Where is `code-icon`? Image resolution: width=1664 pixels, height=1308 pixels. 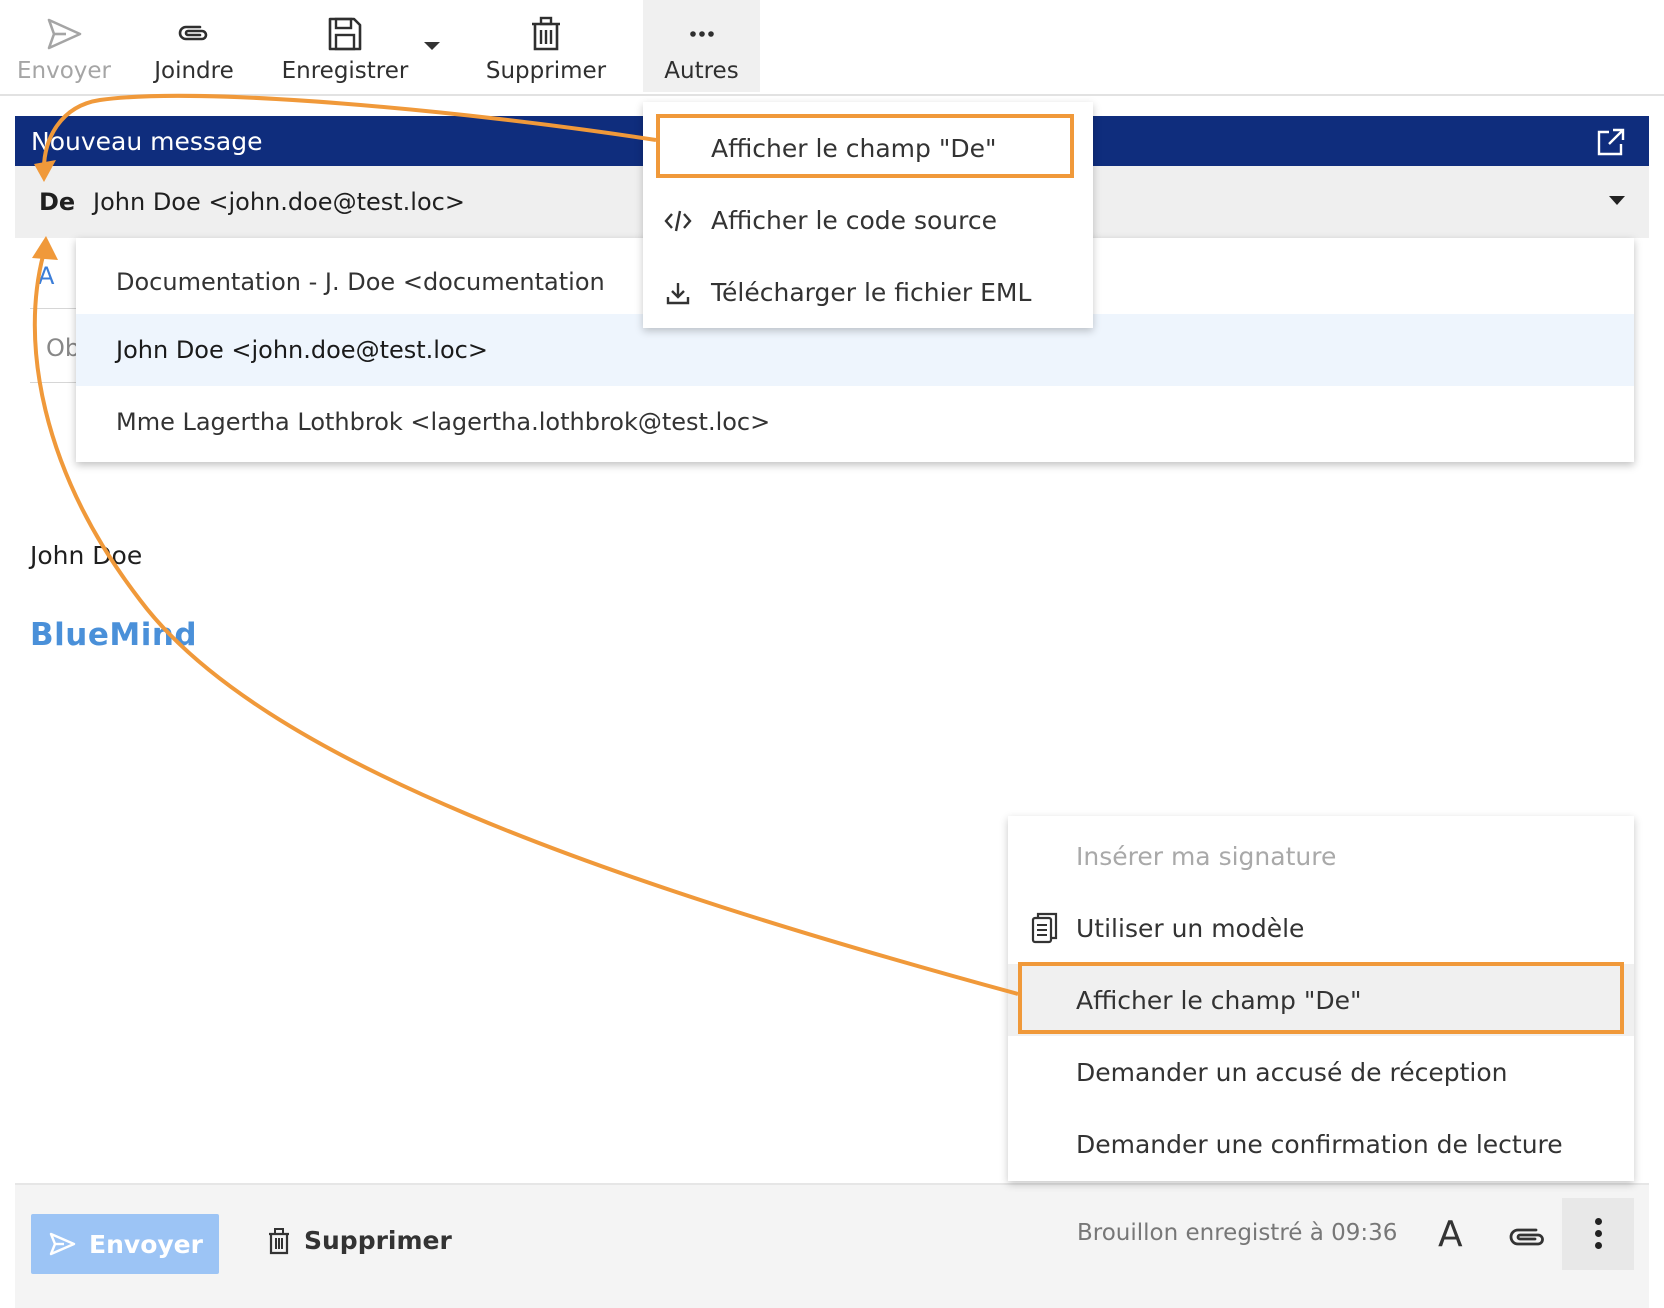
code-icon is located at coordinates (678, 221).